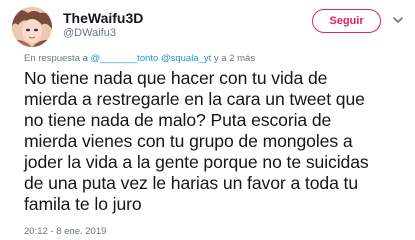 The width and height of the screenshot is (415, 240). What do you see at coordinates (103, 18) in the screenshot?
I see `display-name: TheWaifu3D` at bounding box center [103, 18].